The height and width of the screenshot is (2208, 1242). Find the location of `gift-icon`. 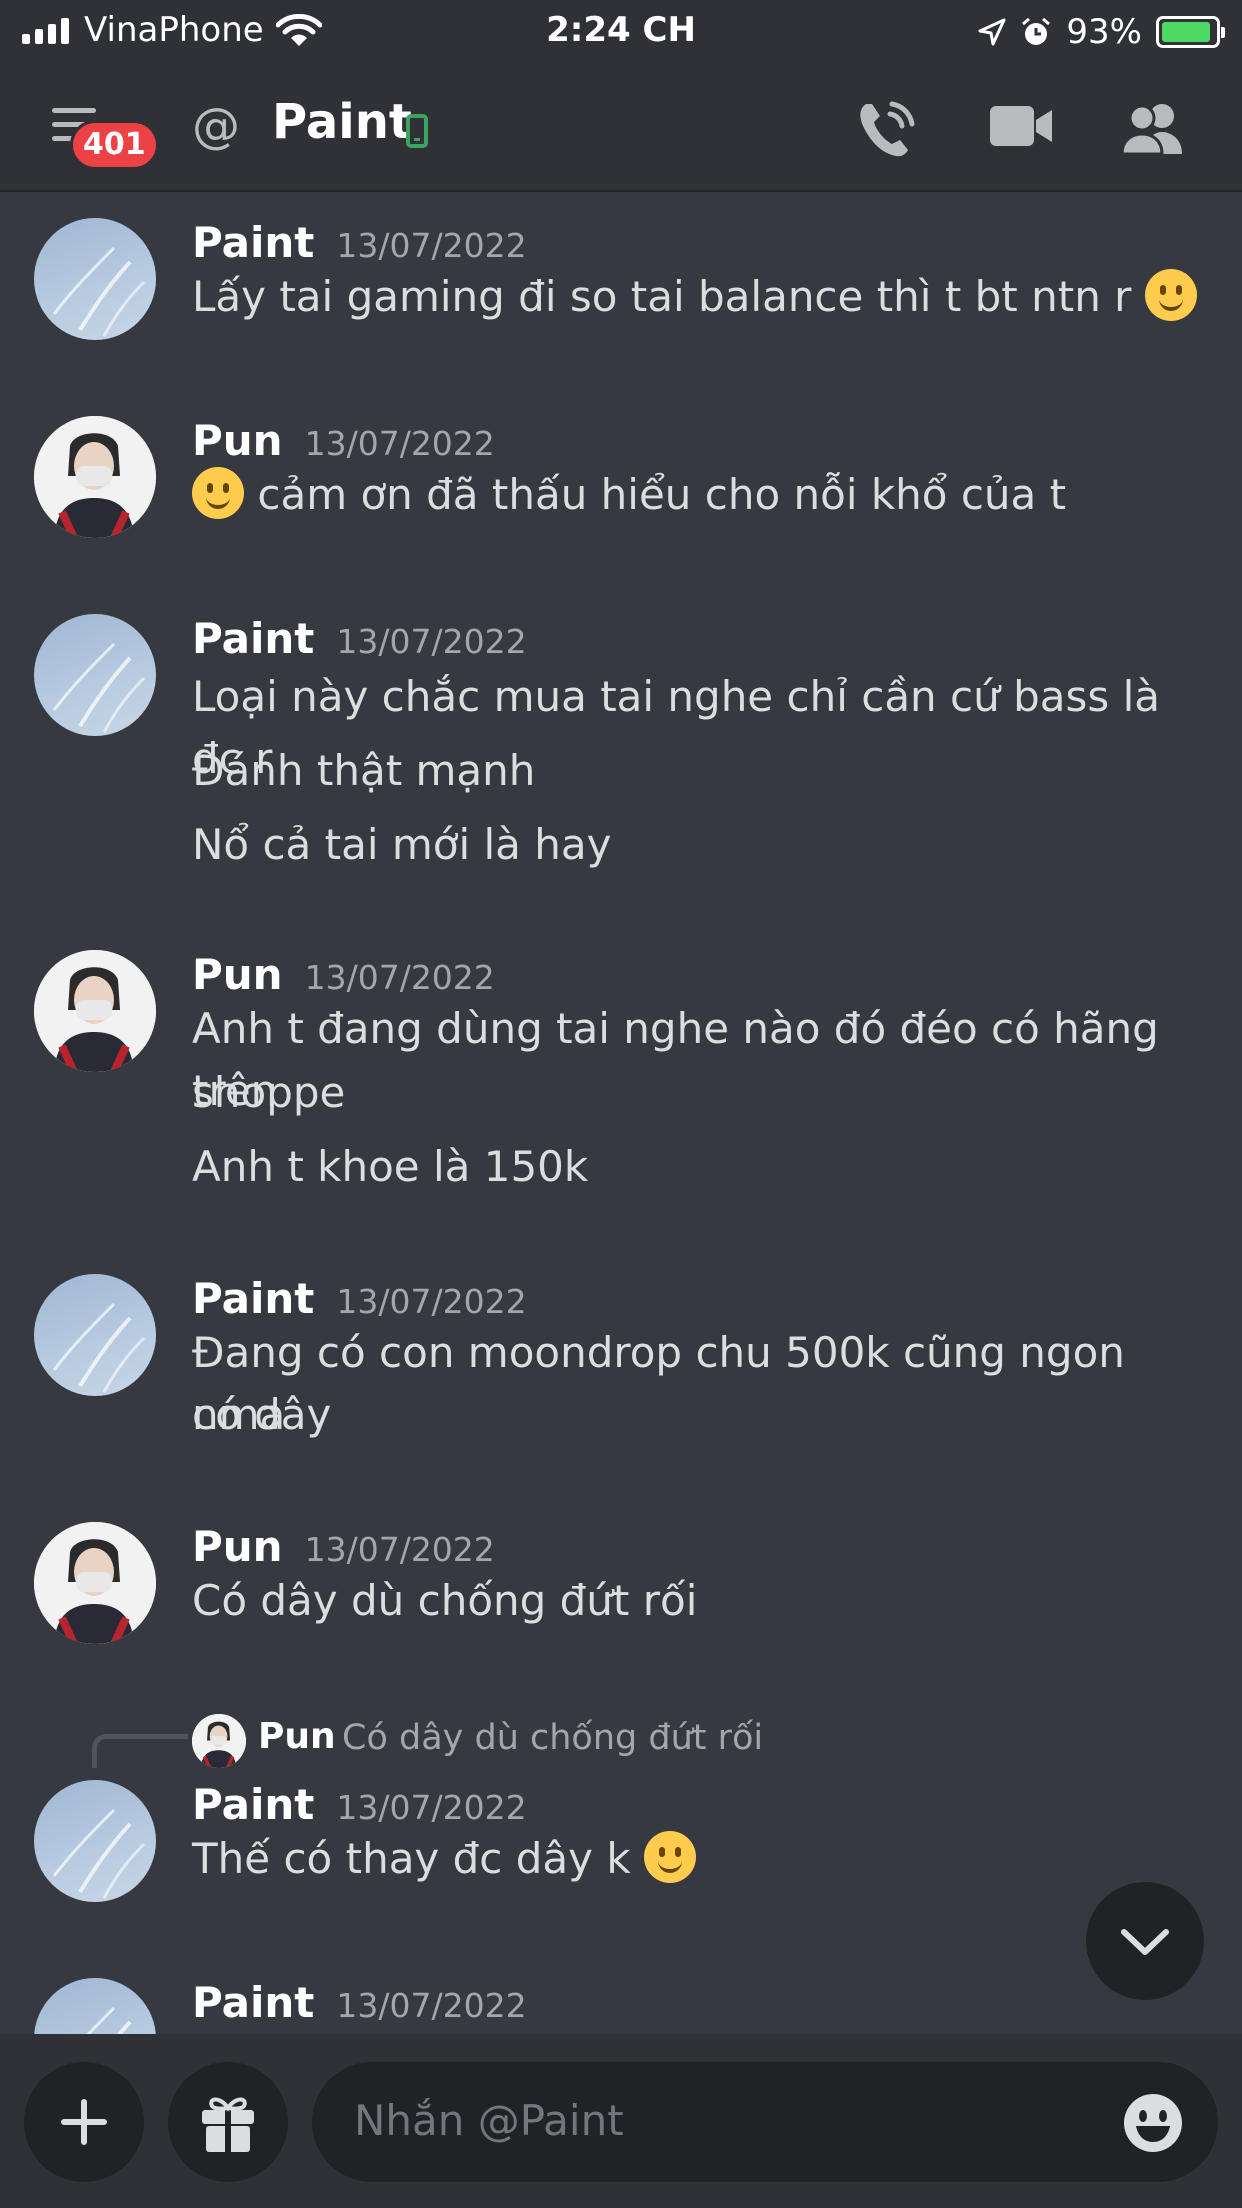

gift-icon is located at coordinates (228, 2124).